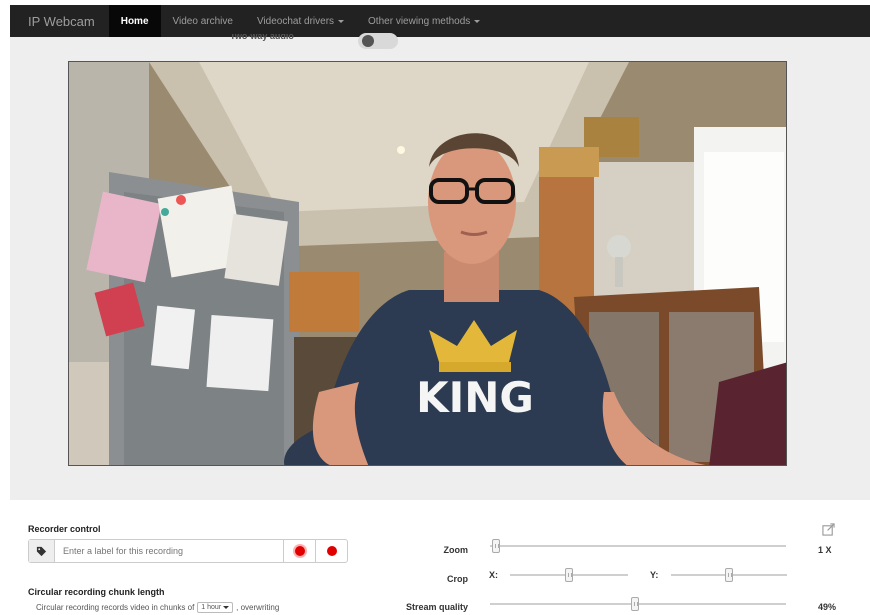  I want to click on nav-video-archive: Video archive, so click(203, 21).